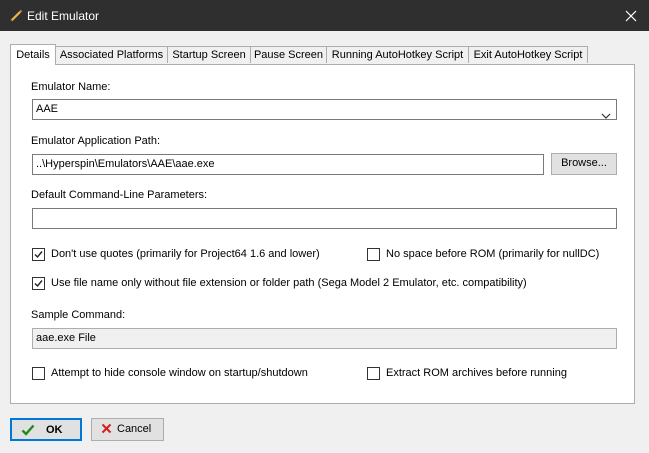 The height and width of the screenshot is (453, 649). I want to click on sample-command-value: aae.exe File, so click(66, 338).